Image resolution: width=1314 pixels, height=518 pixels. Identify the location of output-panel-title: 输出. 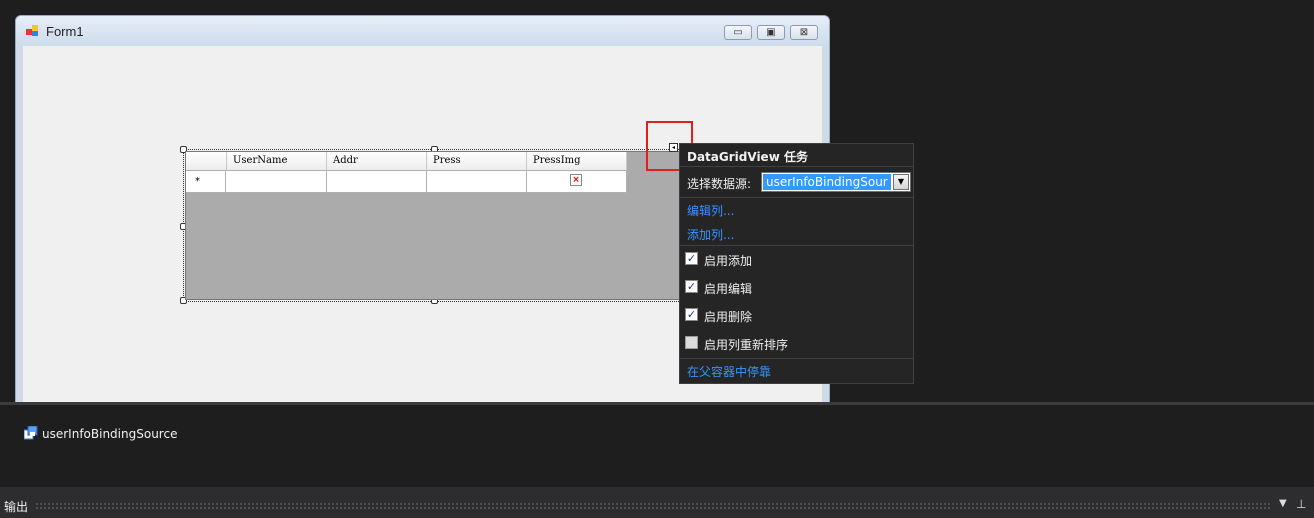
(16, 507).